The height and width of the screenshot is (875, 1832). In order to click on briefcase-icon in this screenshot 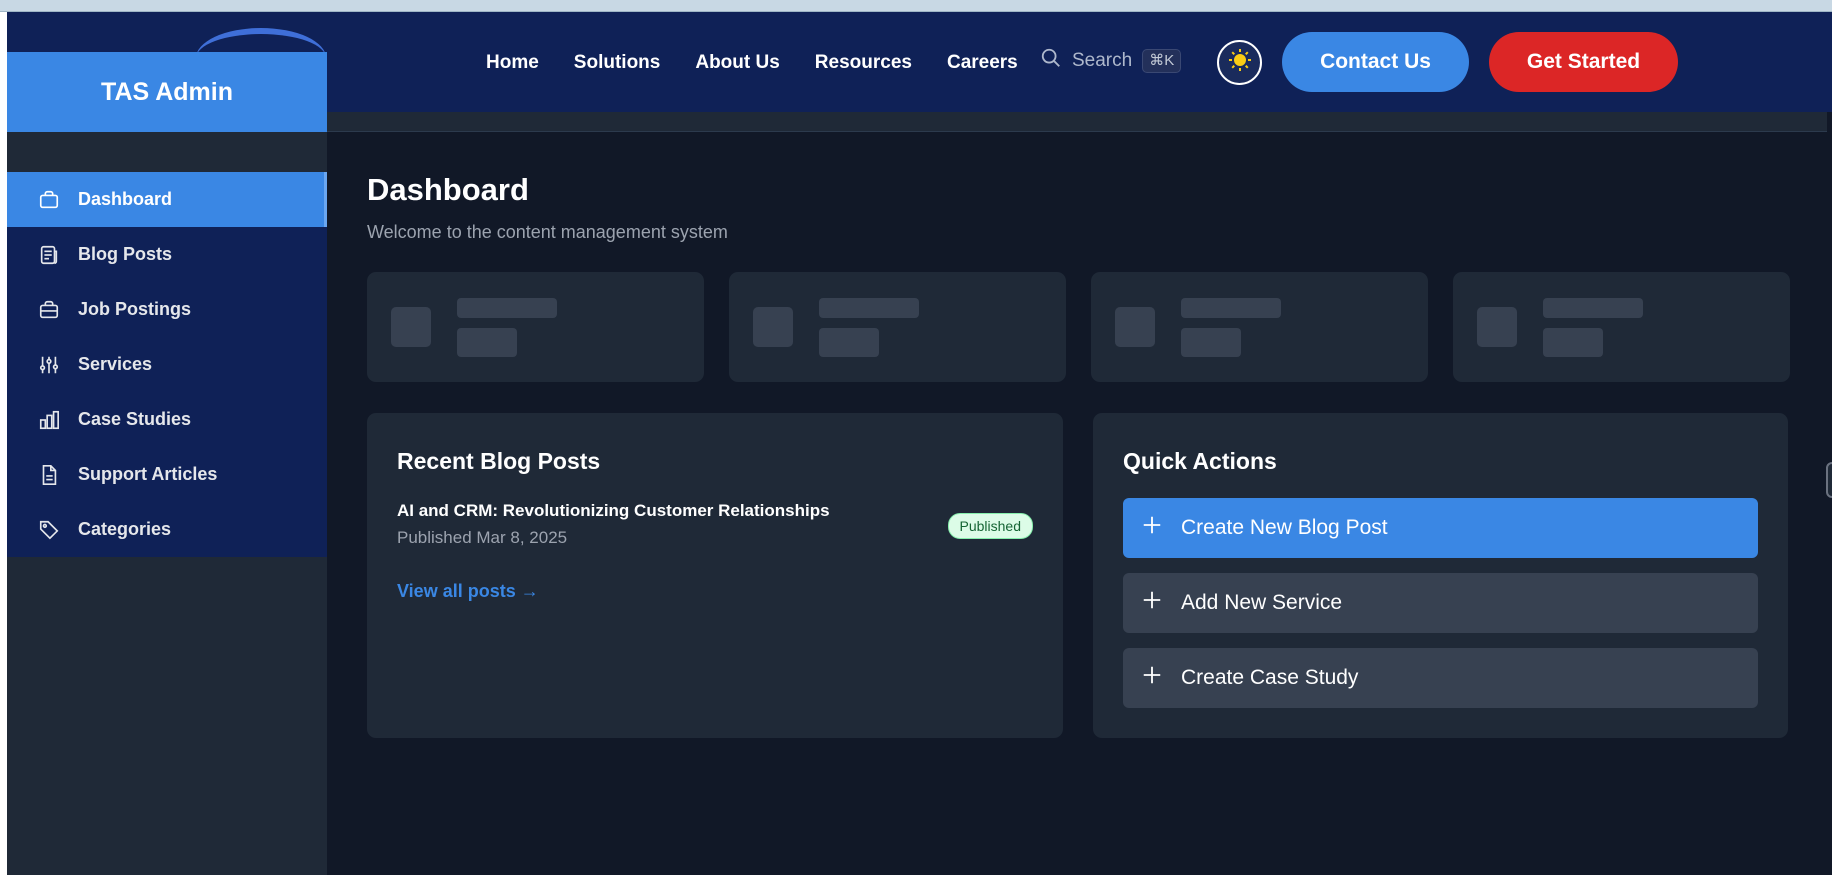, I will do `click(49, 200)`.